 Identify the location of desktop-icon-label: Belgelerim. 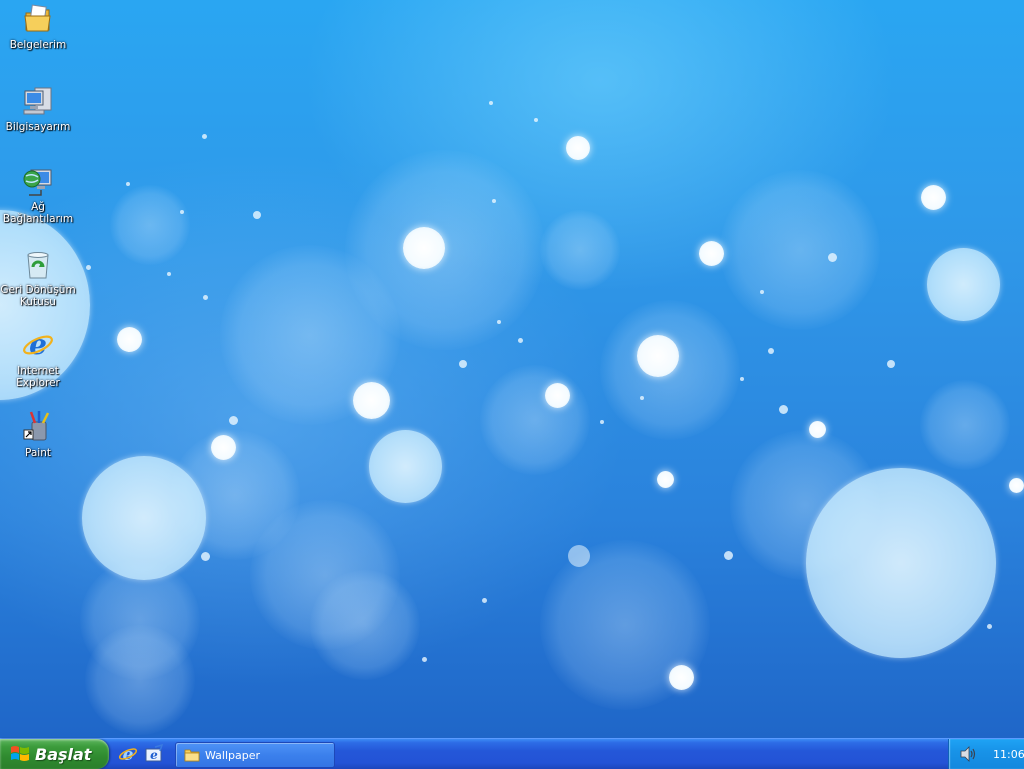
(38, 45).